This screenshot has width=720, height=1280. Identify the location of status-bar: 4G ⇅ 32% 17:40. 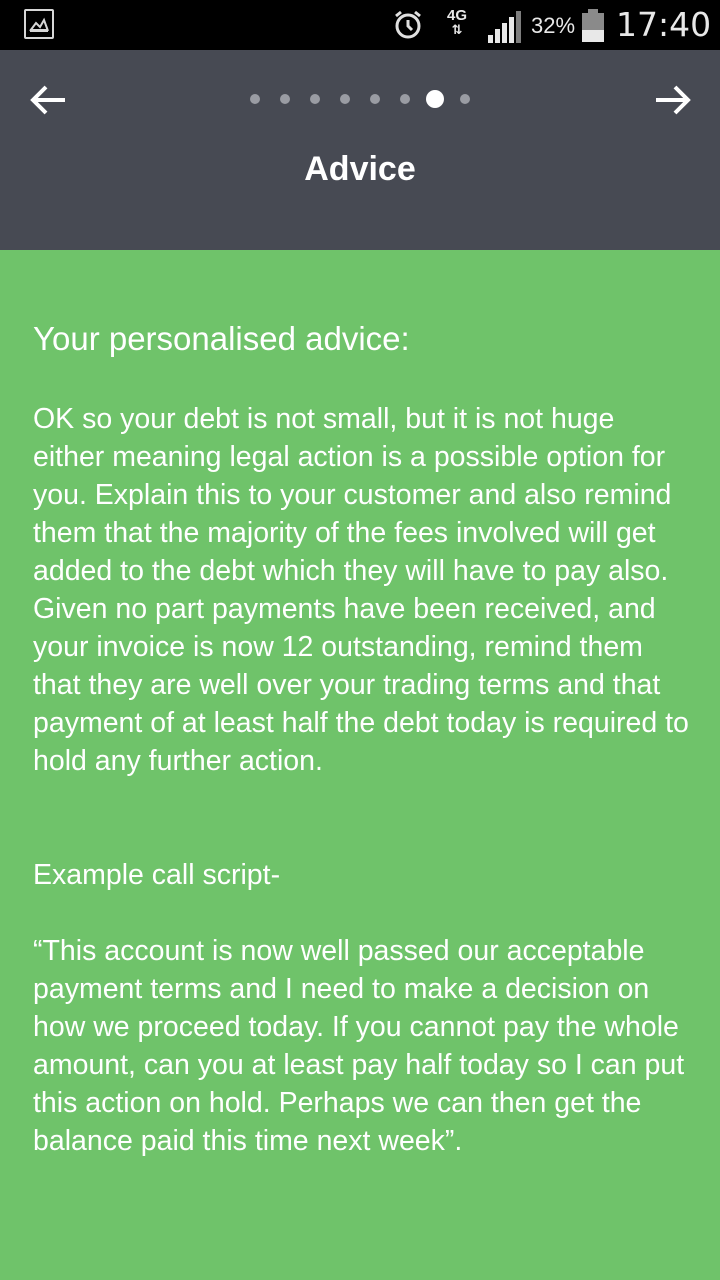
(360, 25).